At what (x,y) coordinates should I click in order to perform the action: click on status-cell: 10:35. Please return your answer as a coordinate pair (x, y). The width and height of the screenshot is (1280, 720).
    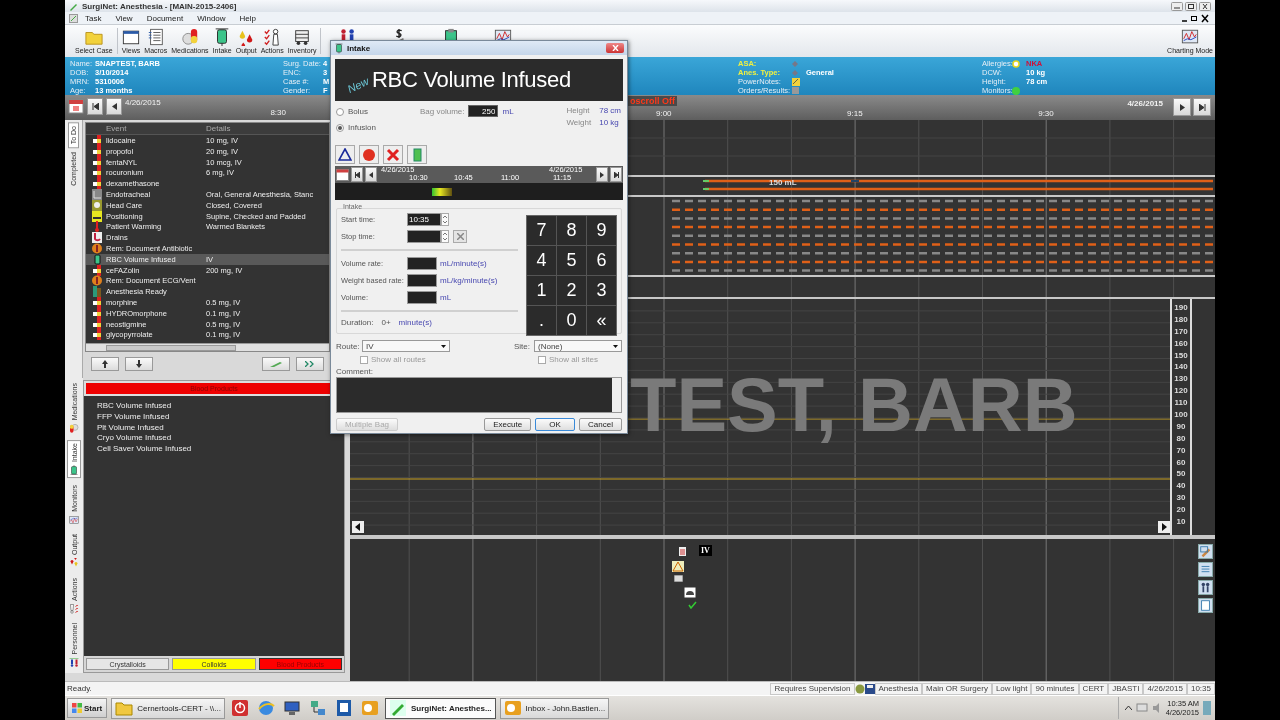
    Looking at the image, I should click on (1200, 688).